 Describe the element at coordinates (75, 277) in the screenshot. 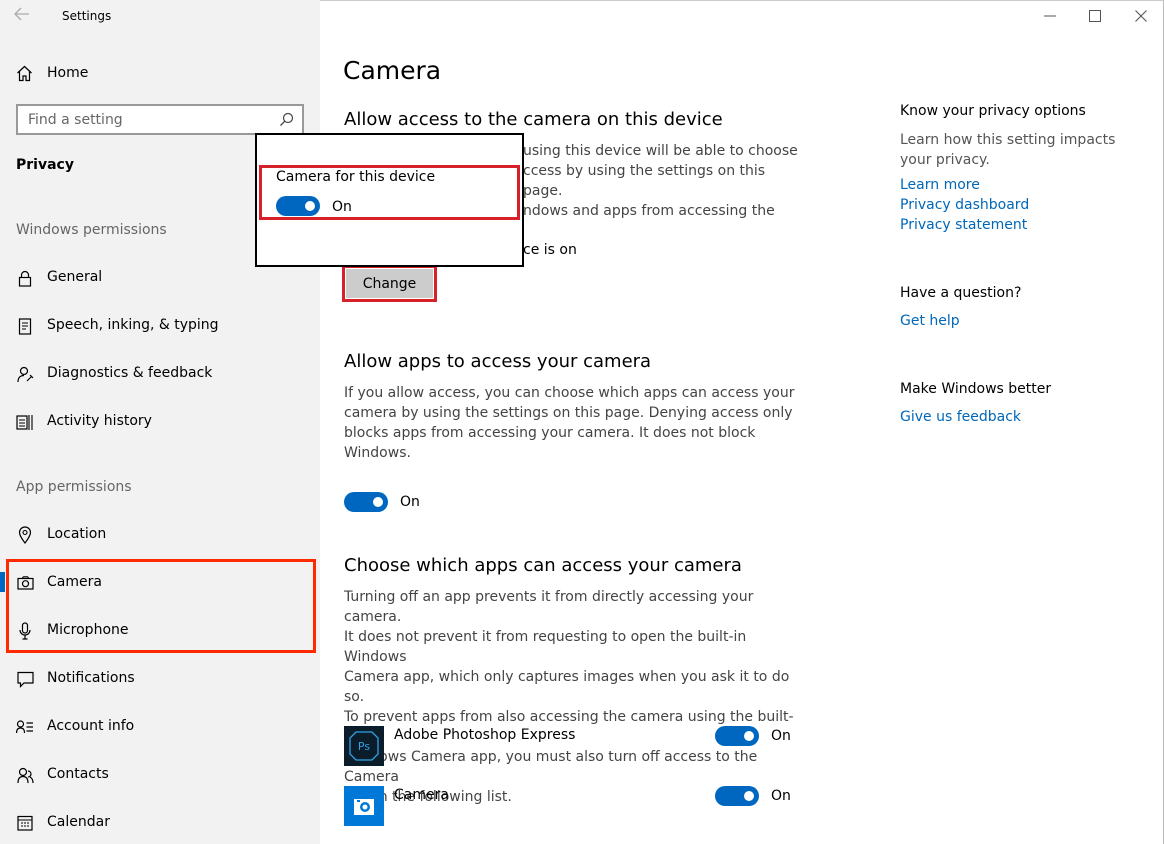

I see `sidebar-item-label: General` at that location.